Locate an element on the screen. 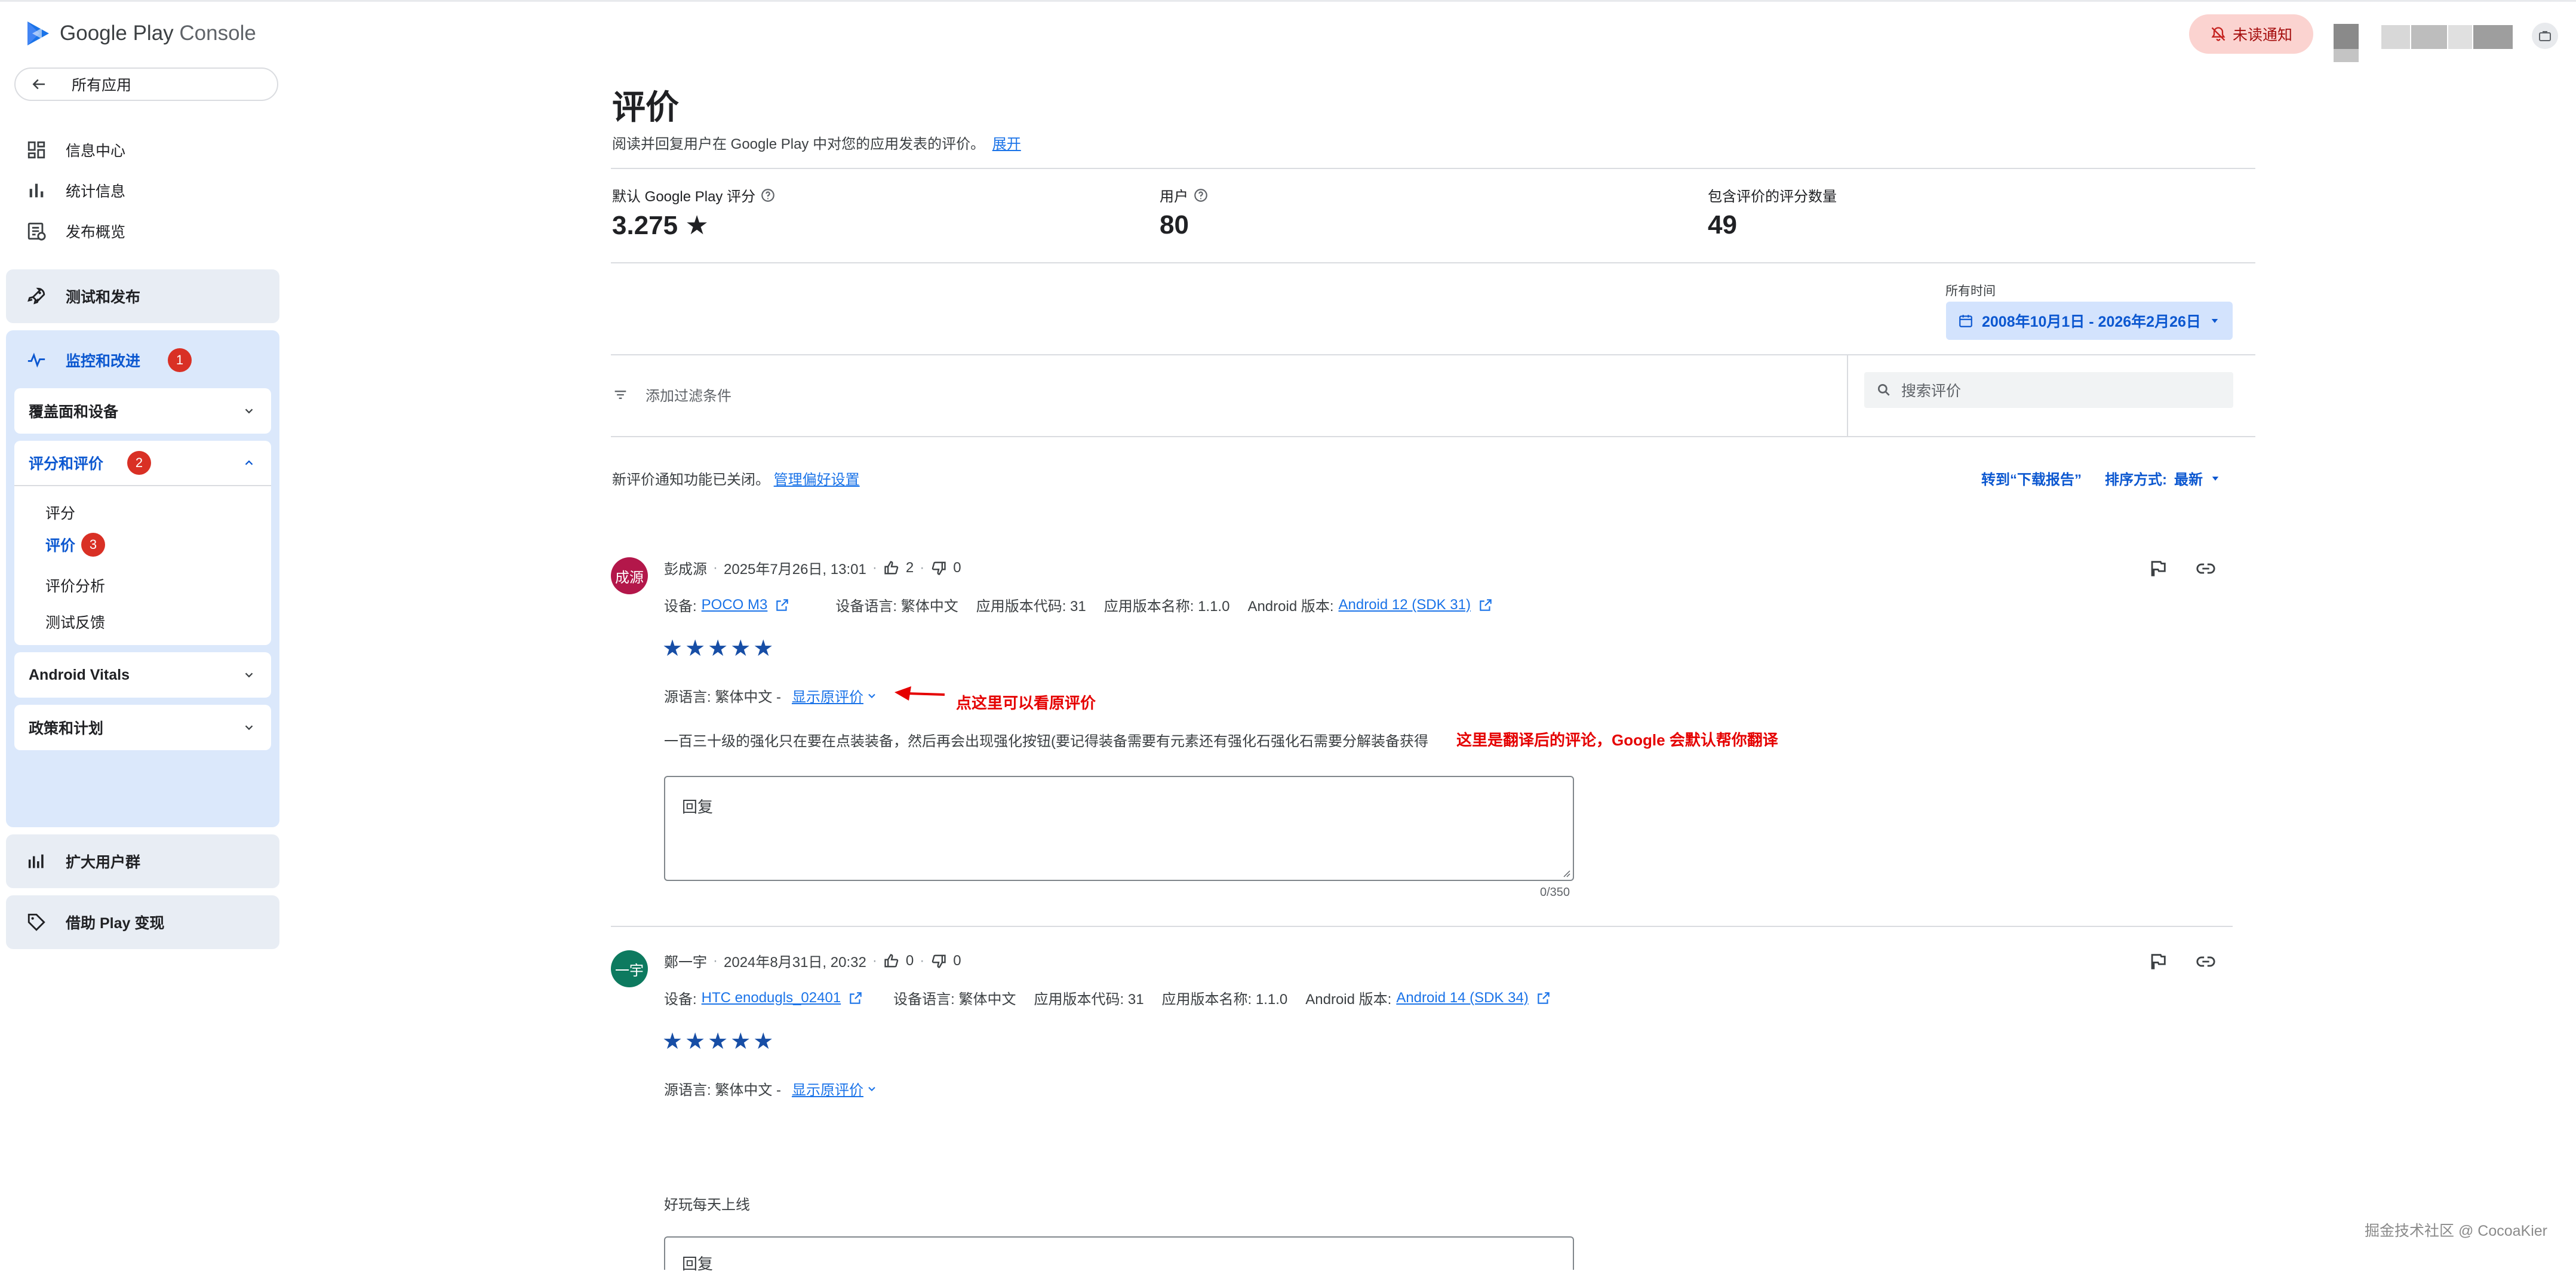  device-label: 设备: is located at coordinates (680, 1000).